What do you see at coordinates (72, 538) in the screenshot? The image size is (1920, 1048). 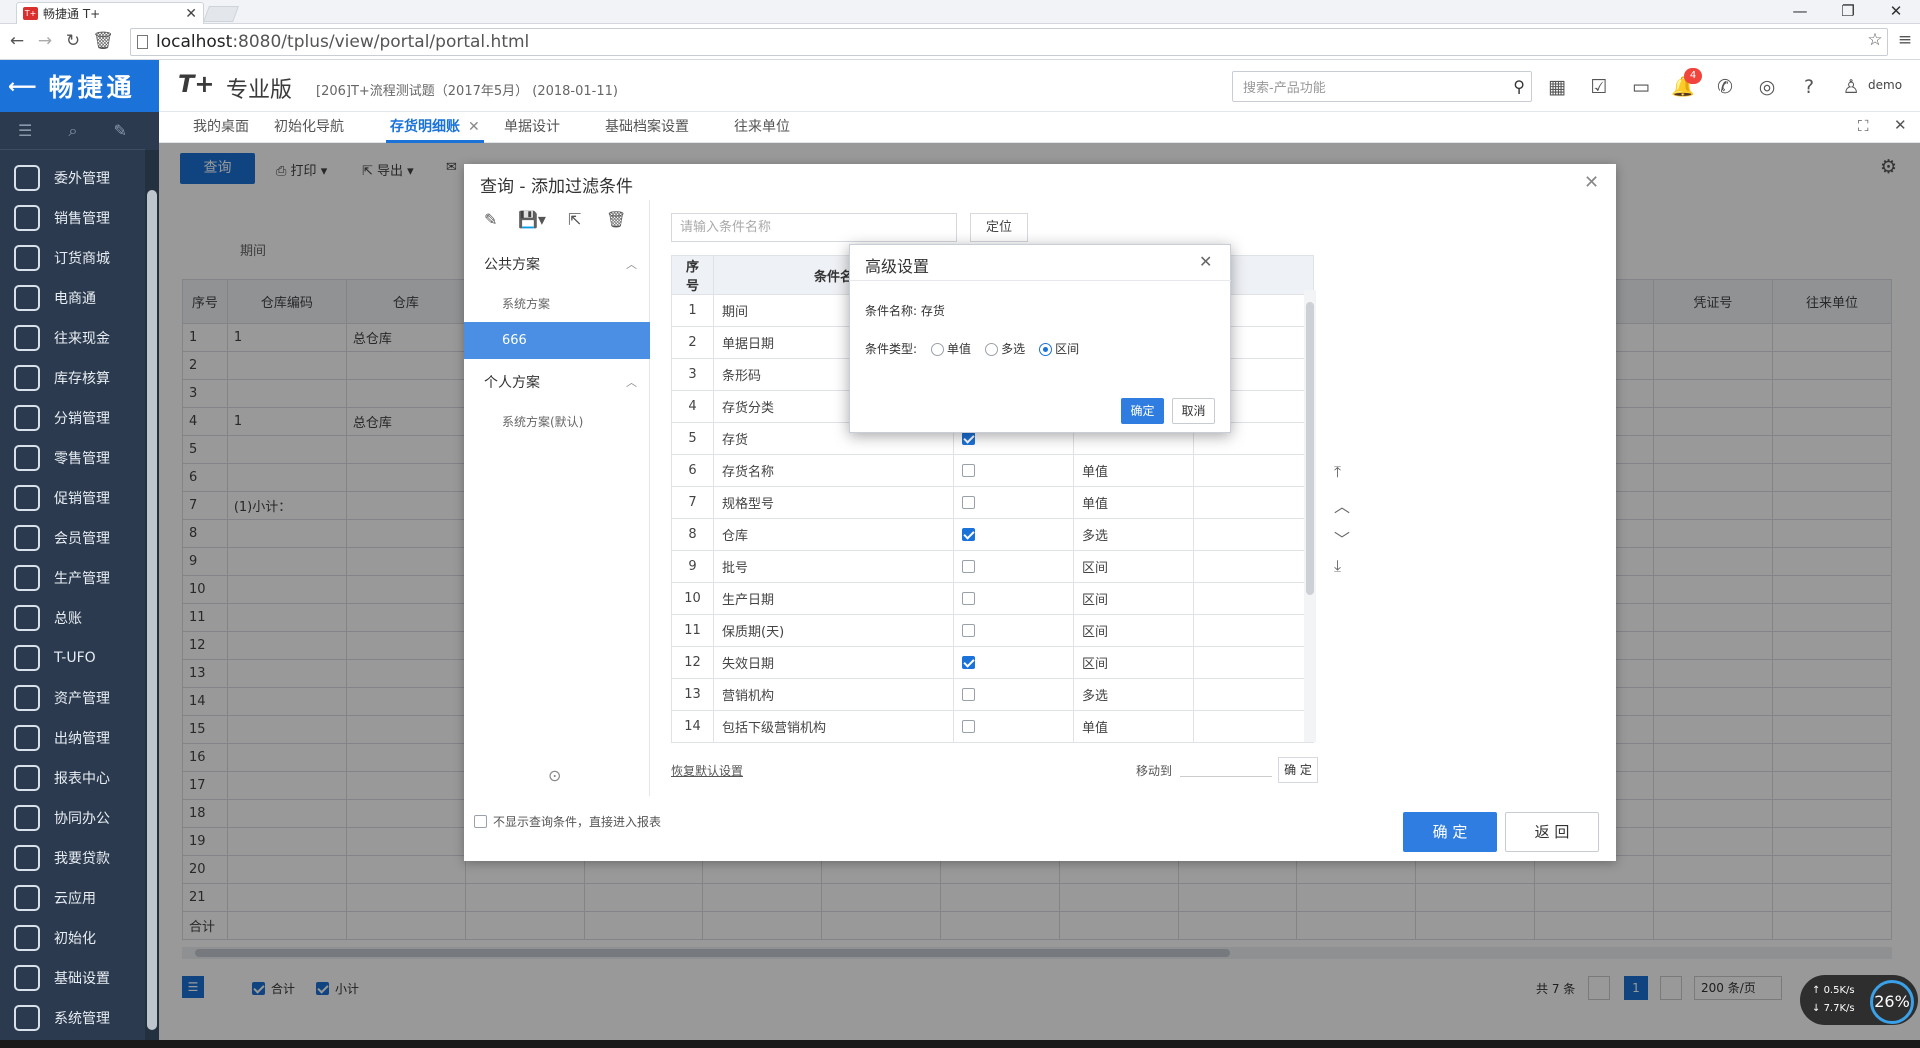 I see `sidebar-item: 会员管理` at bounding box center [72, 538].